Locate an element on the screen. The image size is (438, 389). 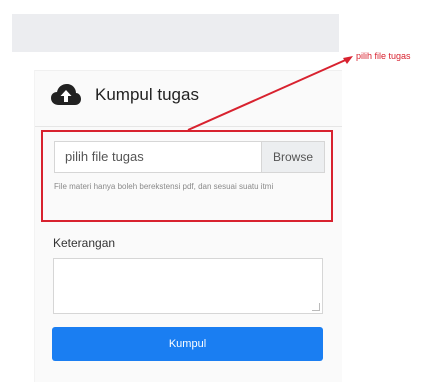
cloud-upload-icon is located at coordinates (66, 94).